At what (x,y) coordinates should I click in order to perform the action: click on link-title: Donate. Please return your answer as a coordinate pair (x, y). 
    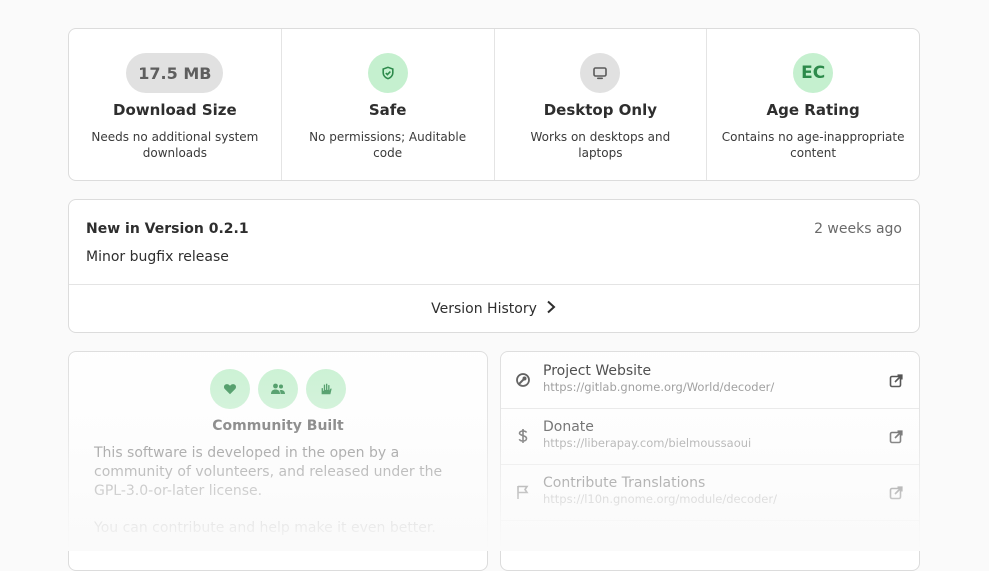
    Looking at the image, I should click on (568, 427).